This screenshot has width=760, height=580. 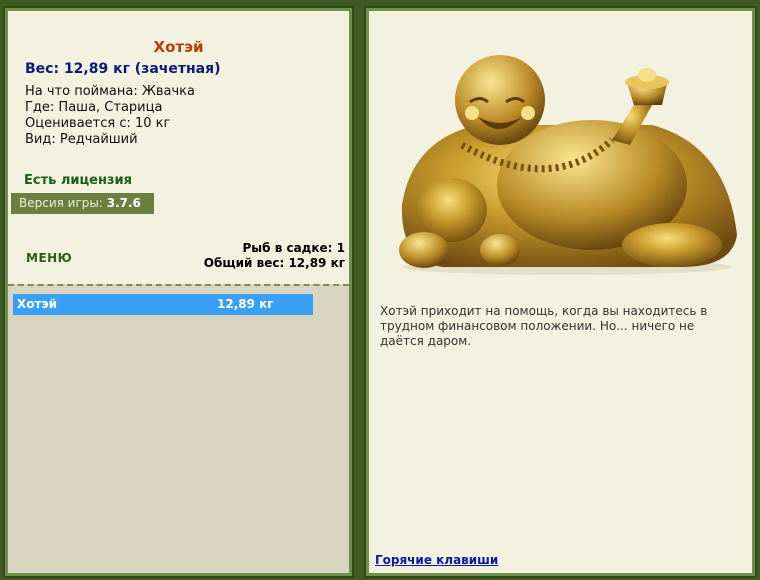 What do you see at coordinates (123, 203) in the screenshot?
I see `version-value: 3.7.6` at bounding box center [123, 203].